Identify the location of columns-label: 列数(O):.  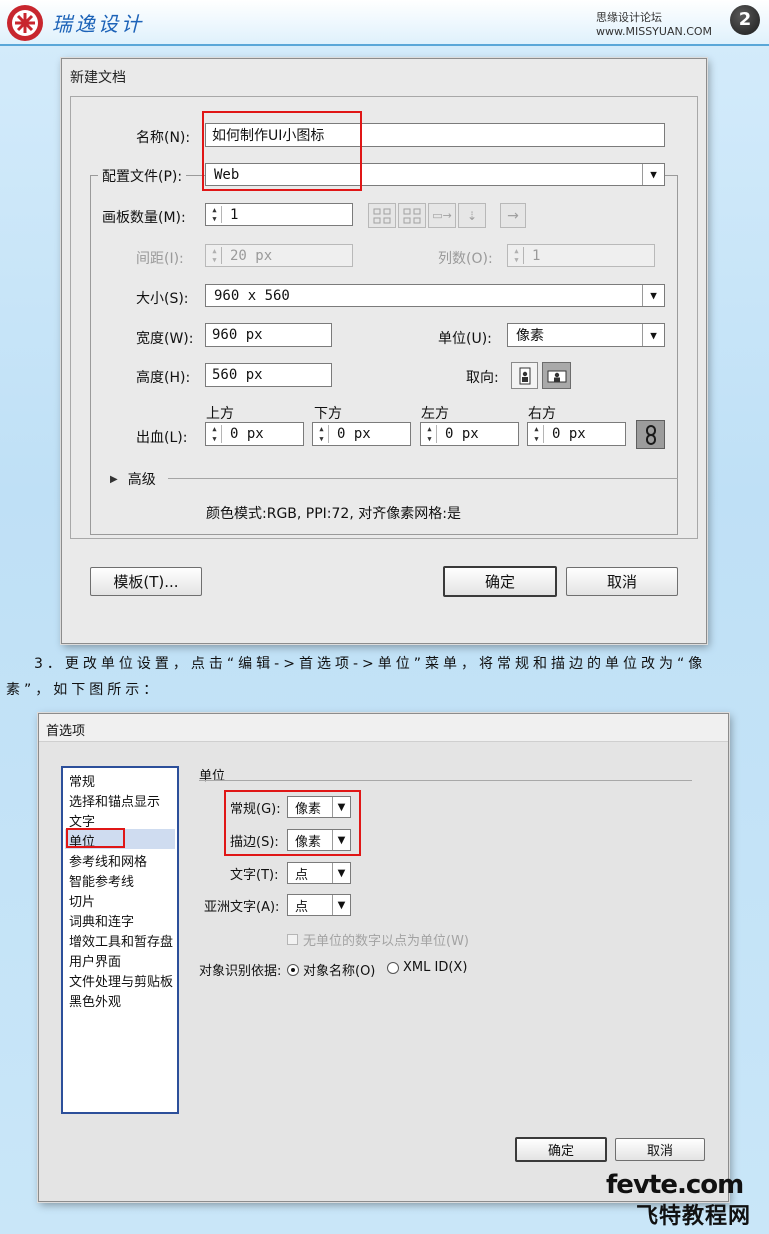
(465, 259).